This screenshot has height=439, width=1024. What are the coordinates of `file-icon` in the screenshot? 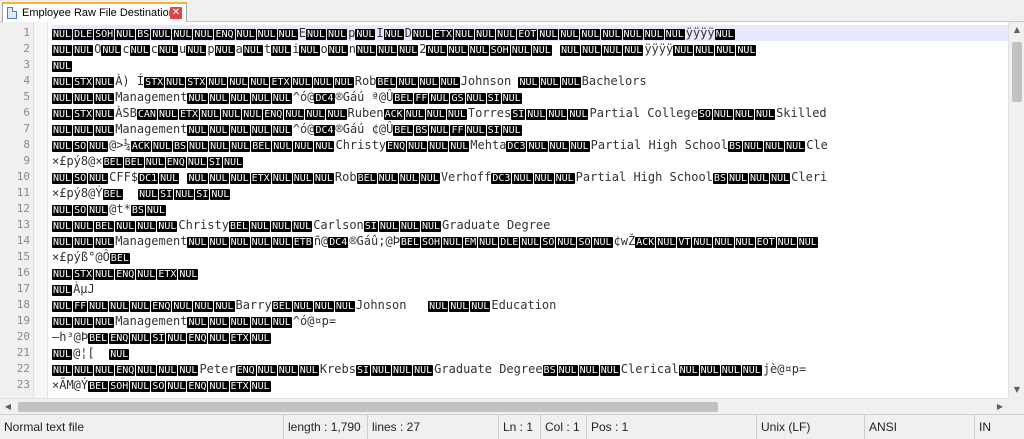 It's located at (12, 13).